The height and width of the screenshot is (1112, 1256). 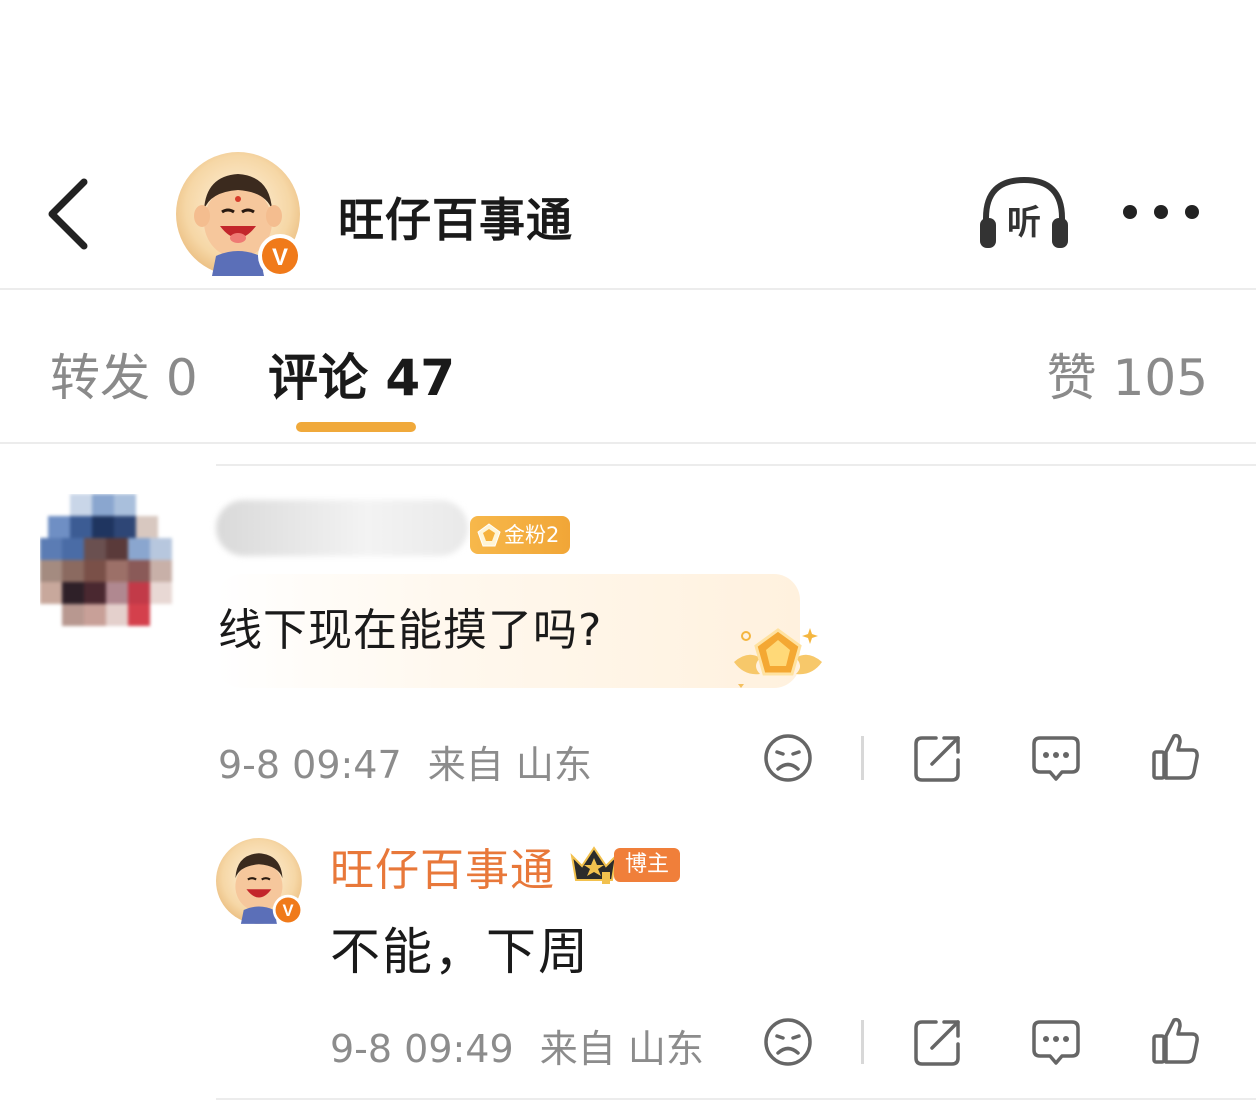 What do you see at coordinates (778, 655) in the screenshot?
I see `fan-medal-icon` at bounding box center [778, 655].